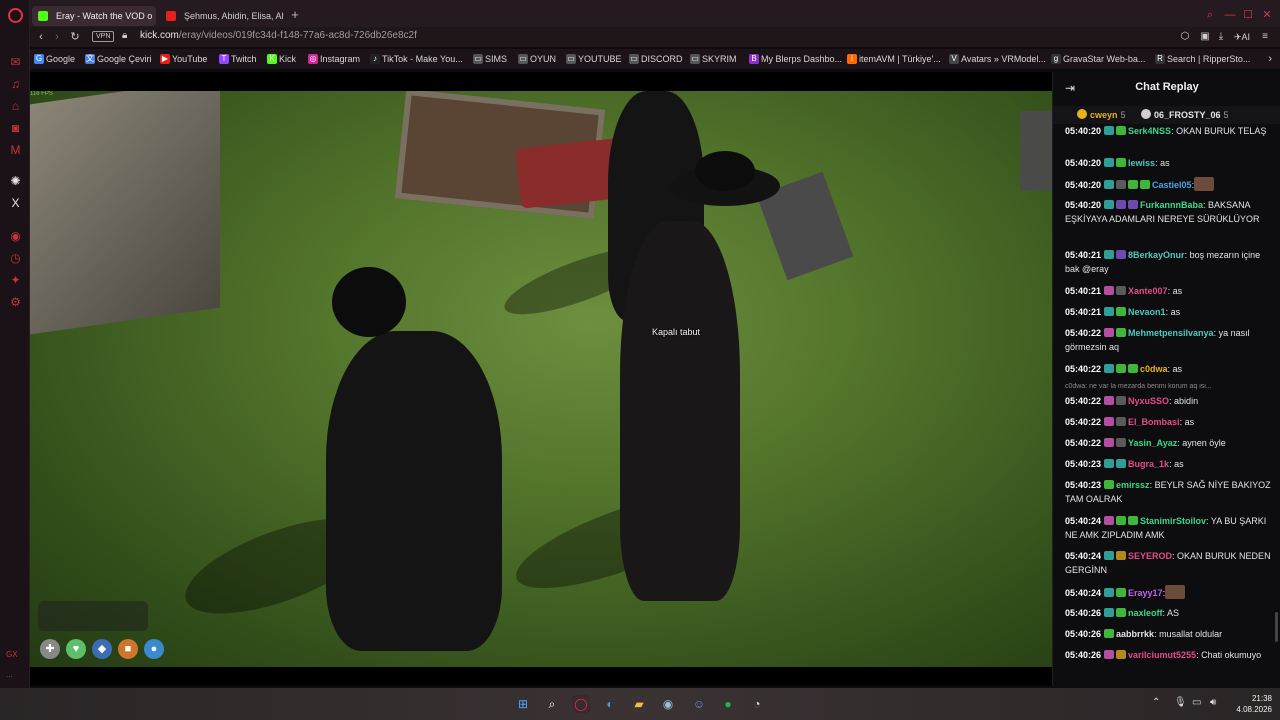 The image size is (1280, 720). Describe the element at coordinates (1162, 655) in the screenshot. I see `message-username: varilciumut5255` at that location.